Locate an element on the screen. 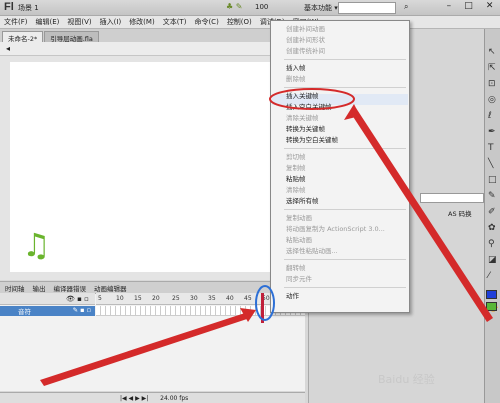  watermark: Baidu 经验 is located at coordinates (406, 379).